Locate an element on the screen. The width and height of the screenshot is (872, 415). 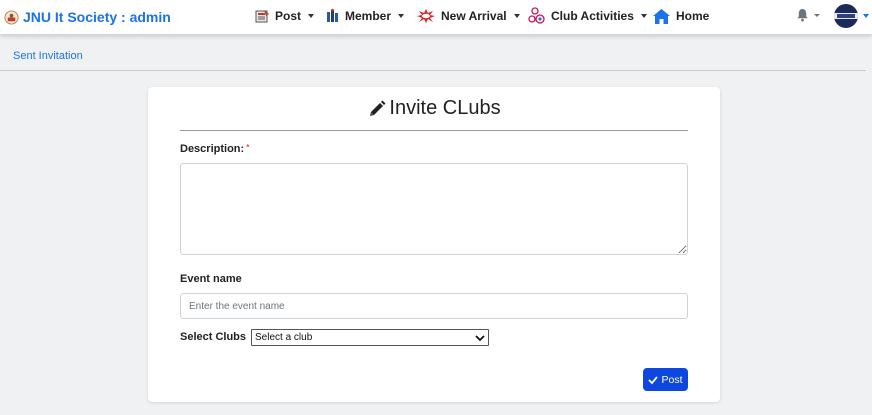
nav-home-link: Home is located at coordinates (680, 16).